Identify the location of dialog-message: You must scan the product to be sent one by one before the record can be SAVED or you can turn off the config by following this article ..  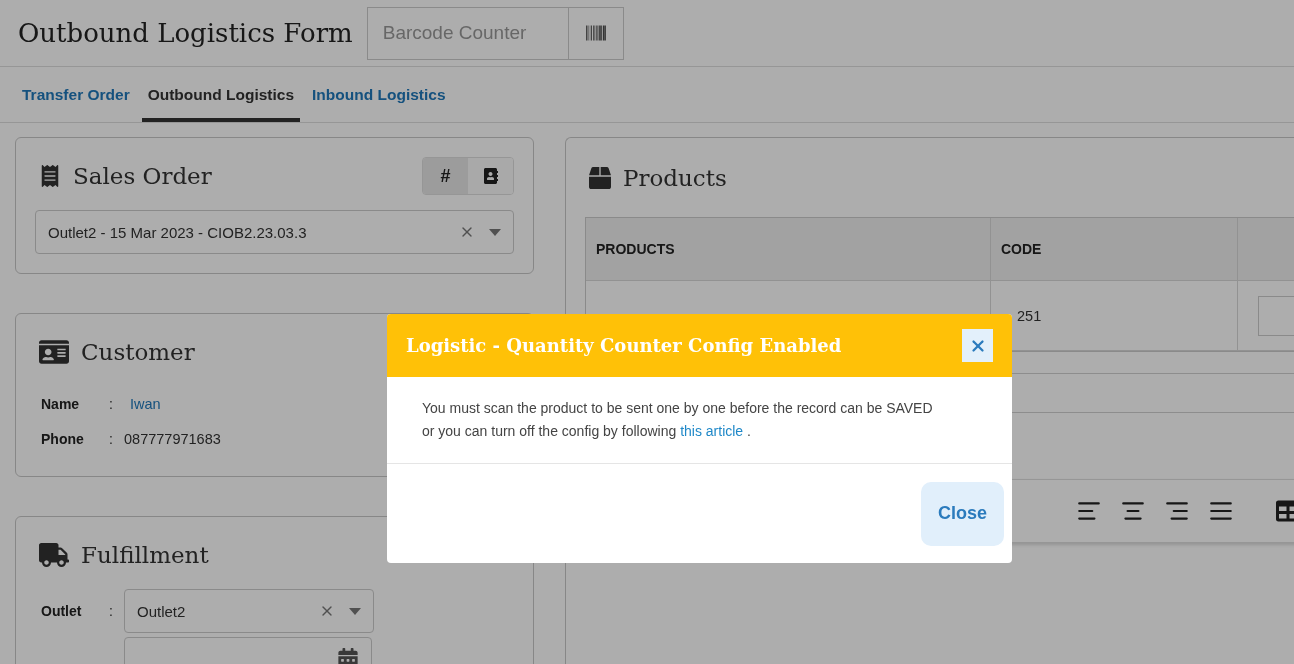
(678, 420).